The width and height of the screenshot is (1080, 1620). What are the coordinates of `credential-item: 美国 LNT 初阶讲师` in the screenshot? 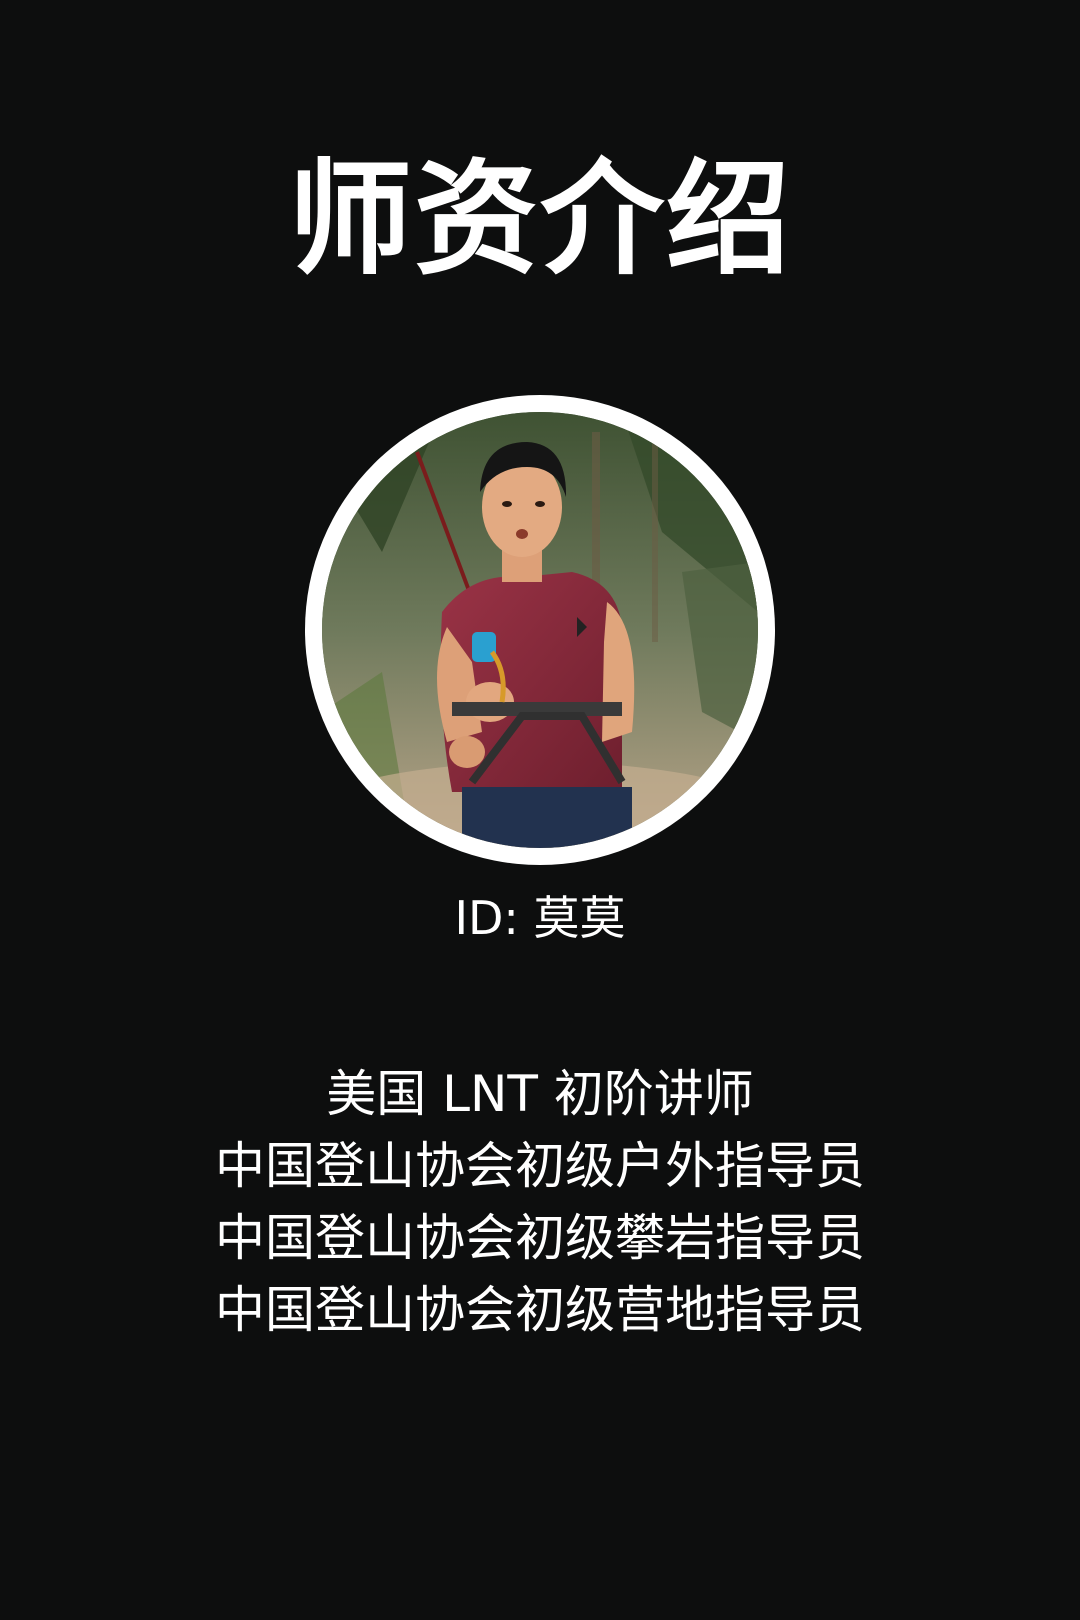 It's located at (540, 1094).